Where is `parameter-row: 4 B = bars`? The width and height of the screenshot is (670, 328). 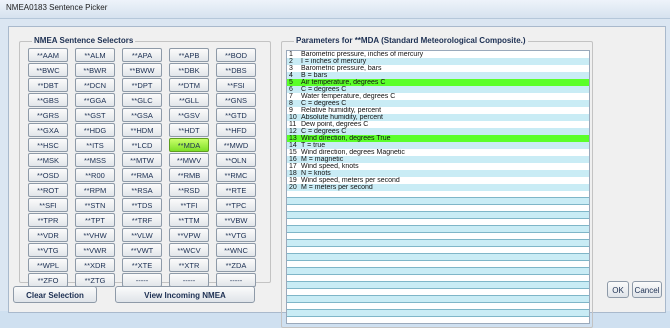 parameter-row: 4 B = bars is located at coordinates (438, 75).